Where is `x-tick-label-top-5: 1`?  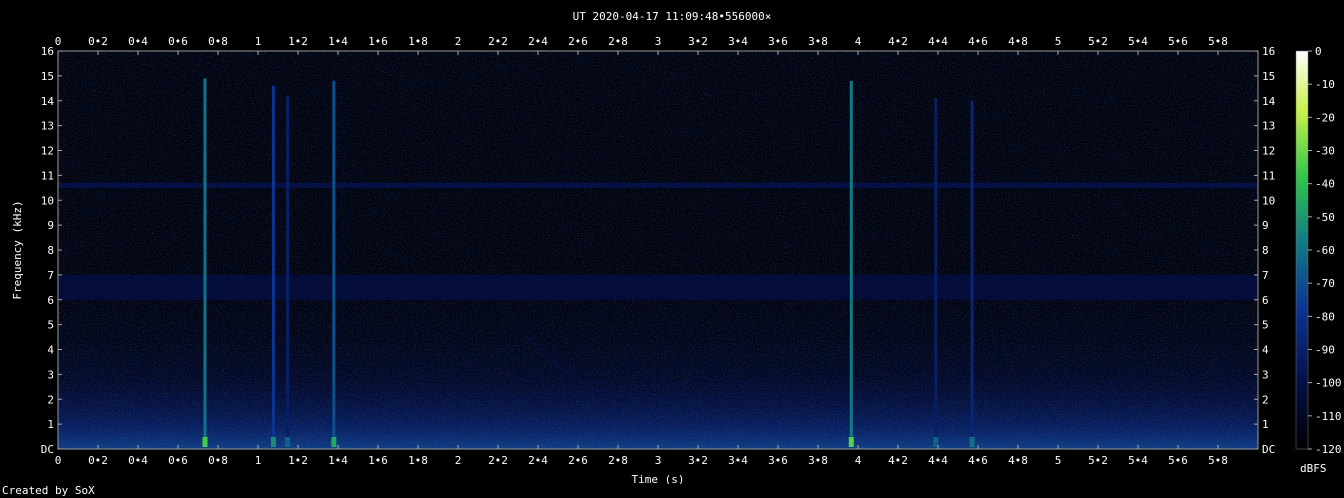 x-tick-label-top-5: 1 is located at coordinates (258, 41).